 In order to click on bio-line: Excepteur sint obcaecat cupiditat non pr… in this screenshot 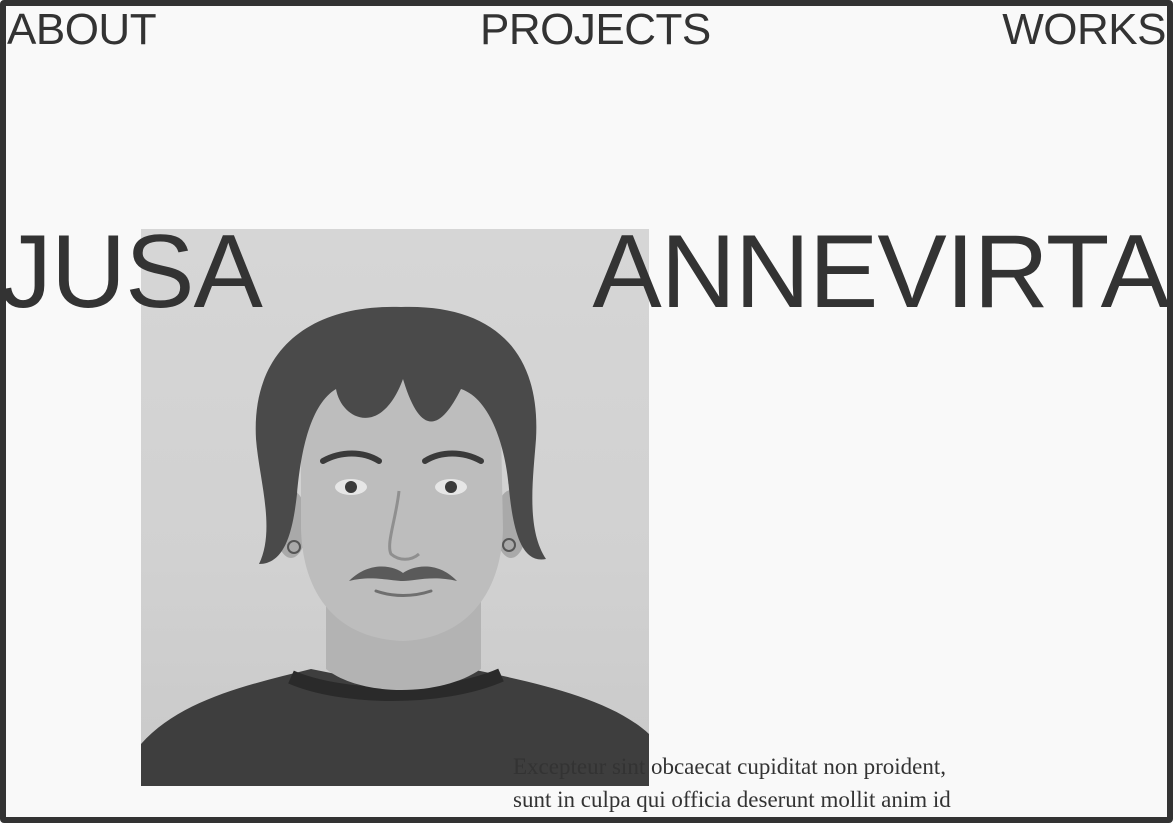, I will do `click(730, 766)`.